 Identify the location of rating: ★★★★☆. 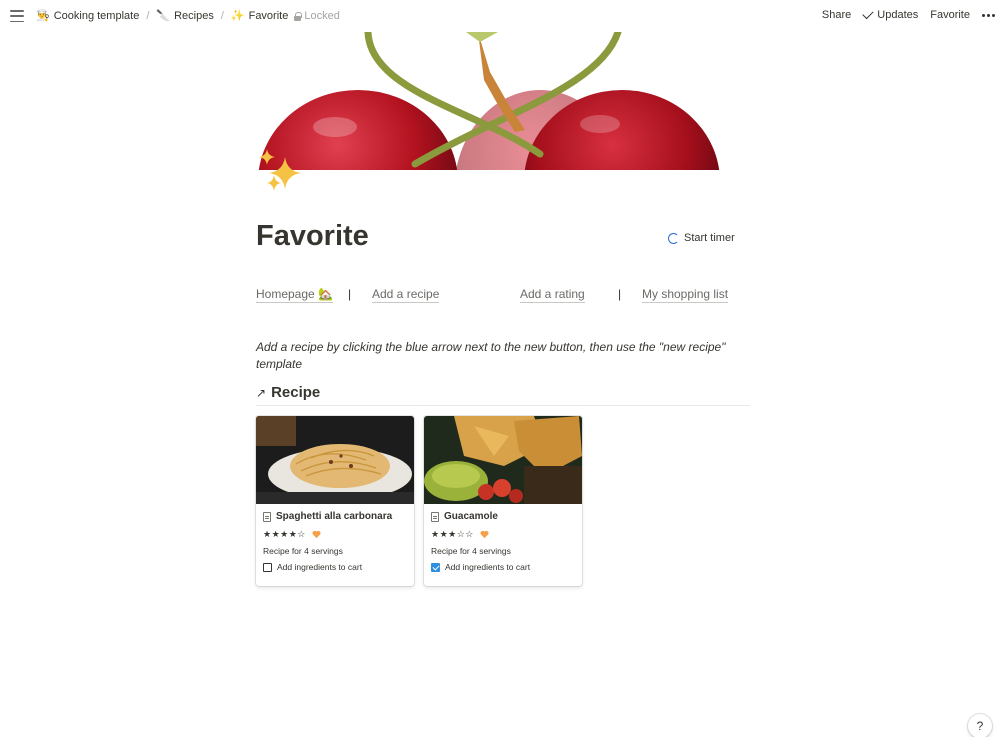
(335, 534).